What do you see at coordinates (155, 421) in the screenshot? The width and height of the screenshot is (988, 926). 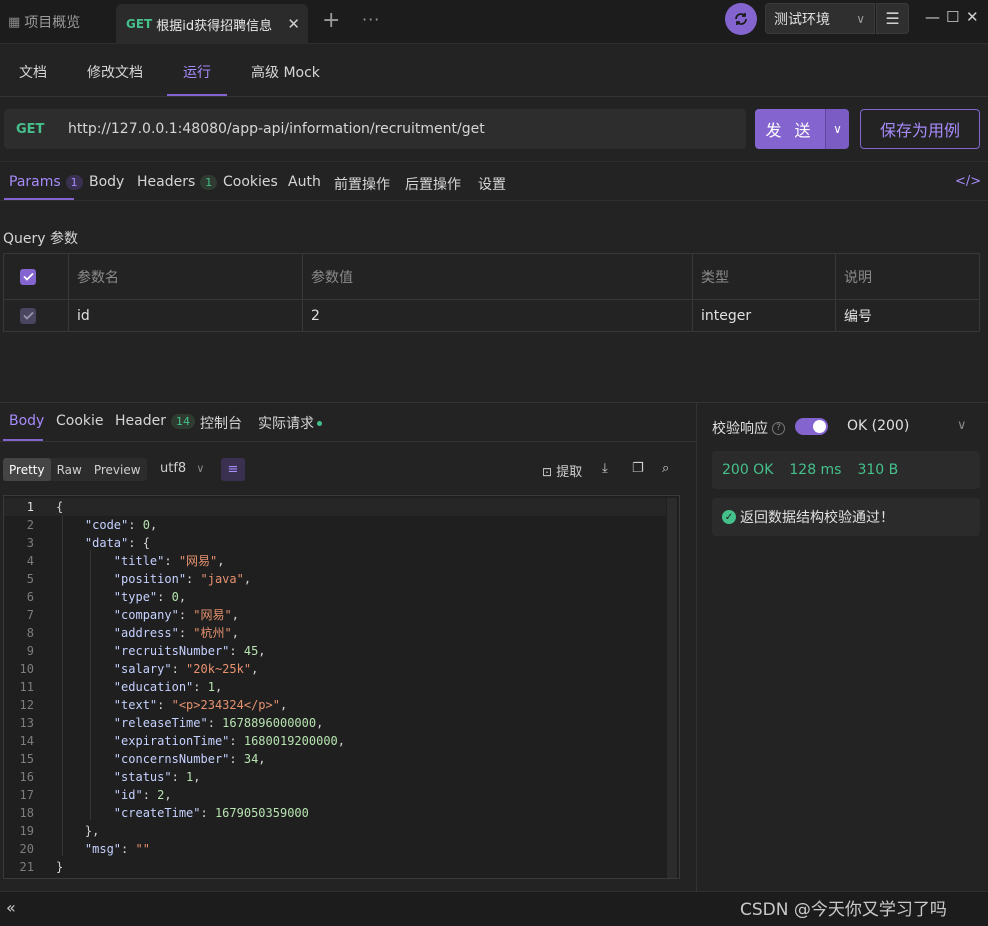 I see `resp-tab-header: Header 14` at bounding box center [155, 421].